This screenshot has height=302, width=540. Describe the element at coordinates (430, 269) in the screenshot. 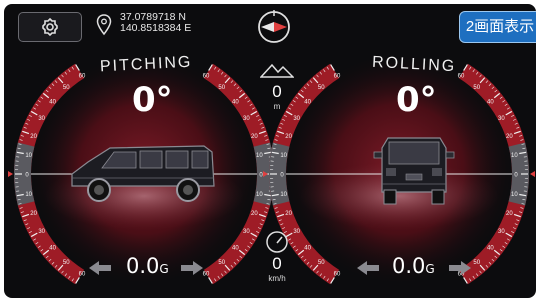

I see `rolling-g-unit: G` at that location.